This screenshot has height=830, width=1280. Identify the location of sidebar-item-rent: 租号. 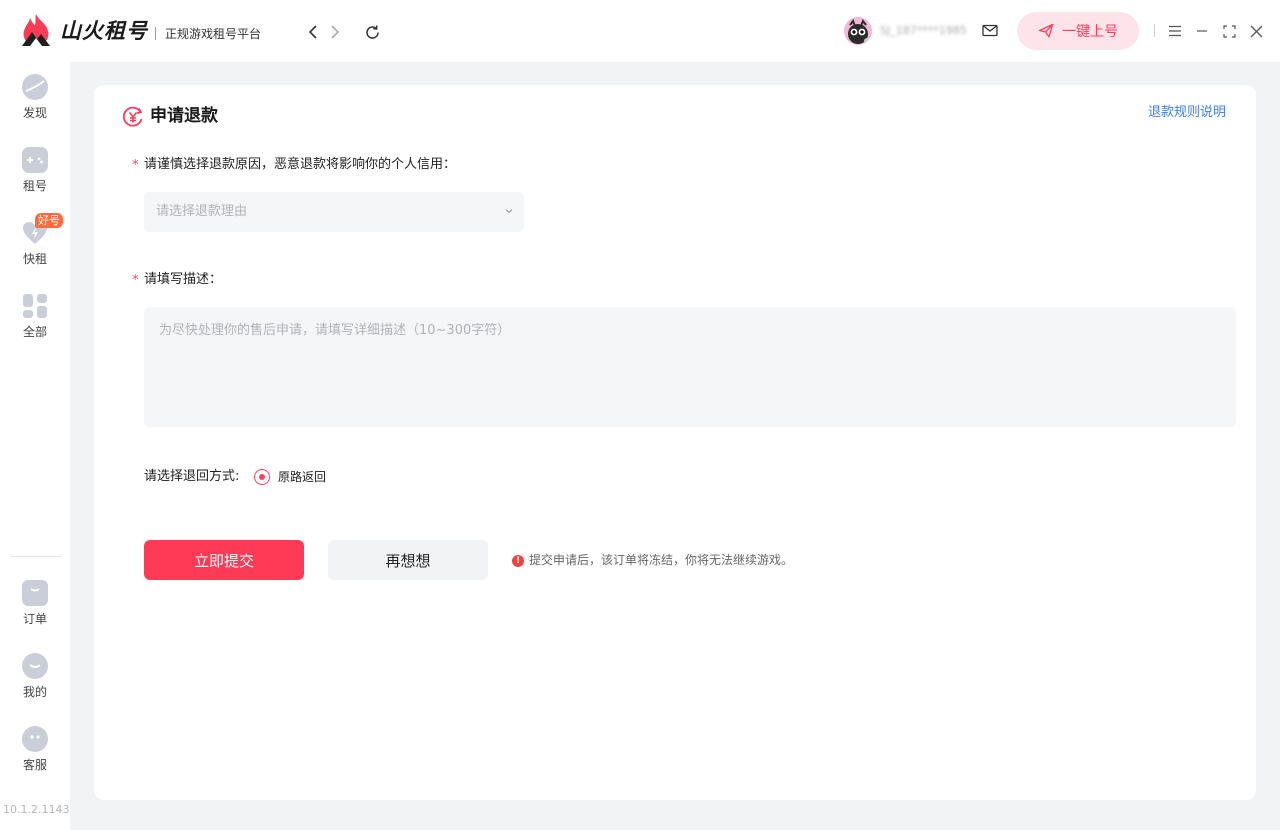
(35, 179).